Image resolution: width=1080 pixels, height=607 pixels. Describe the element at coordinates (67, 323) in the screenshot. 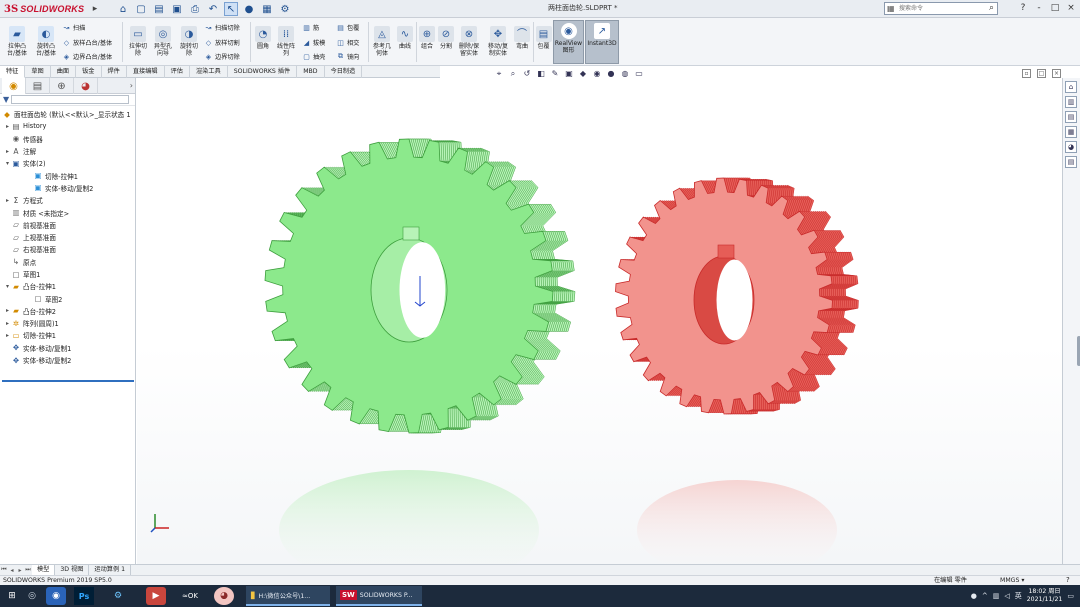

I see `feature-tree-item: ▸ ✲ 阵列(圆周)1` at that location.